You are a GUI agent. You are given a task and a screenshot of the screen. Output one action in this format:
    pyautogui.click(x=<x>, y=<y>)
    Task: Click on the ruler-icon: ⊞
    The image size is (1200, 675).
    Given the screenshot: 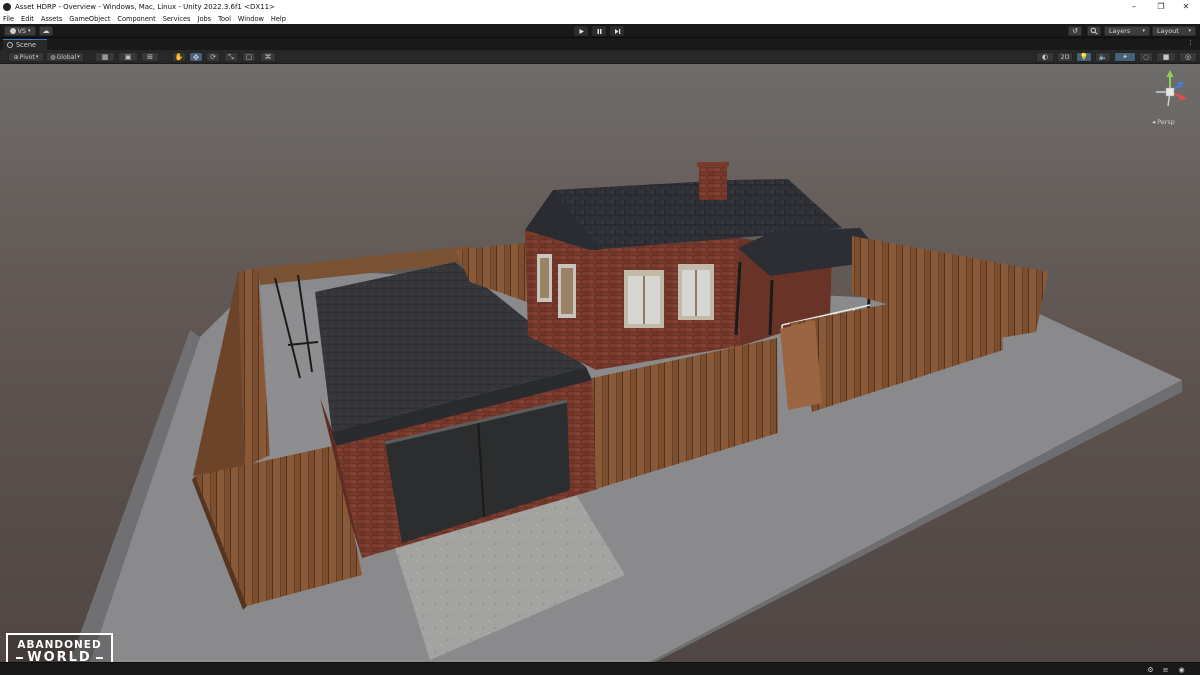 What is the action you would take?
    pyautogui.click(x=150, y=57)
    